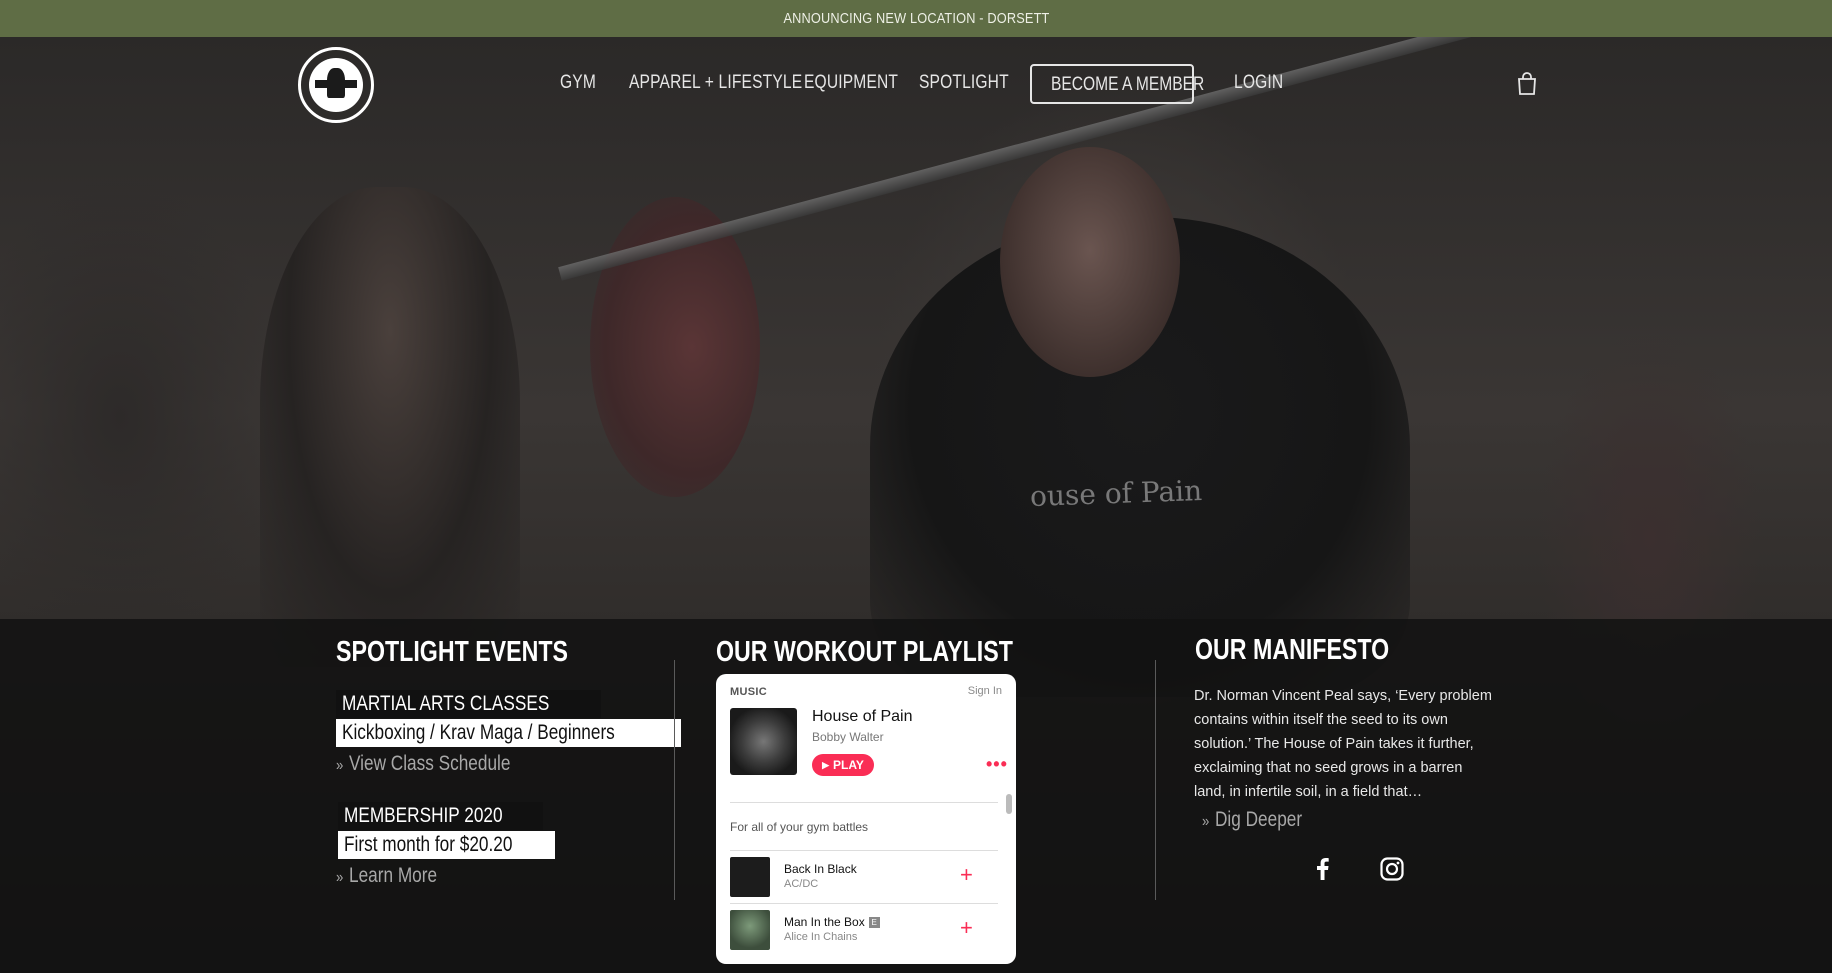 This screenshot has width=1832, height=973. Describe the element at coordinates (1009, 804) in the screenshot. I see `scrollbar` at that location.